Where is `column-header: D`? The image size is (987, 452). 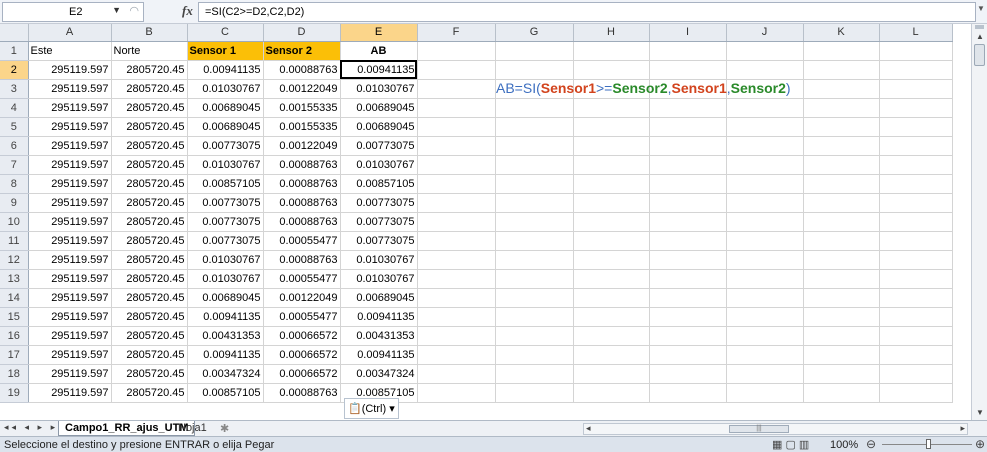
column-header: D is located at coordinates (302, 33).